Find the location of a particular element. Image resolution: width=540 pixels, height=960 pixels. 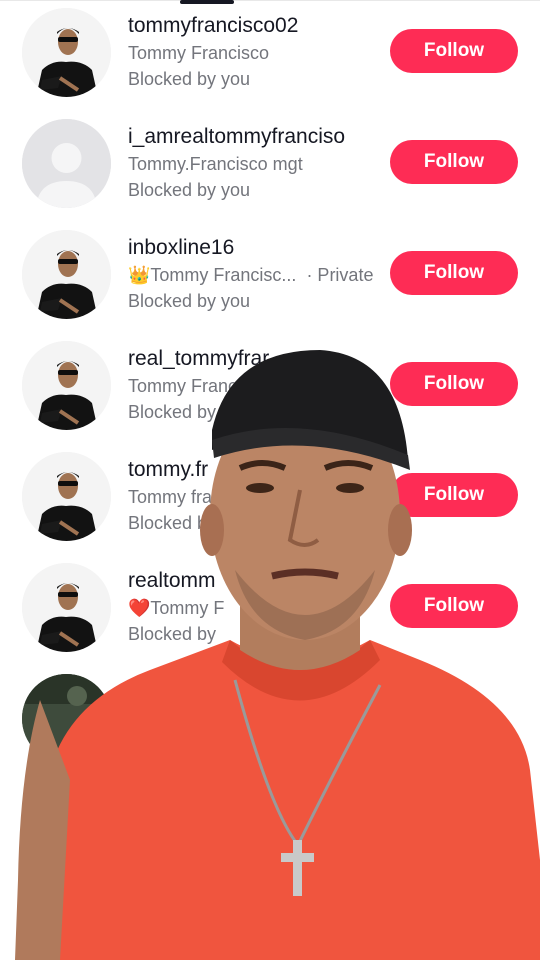

display-name: Tommy.Francisco mgt is located at coordinates (215, 164).